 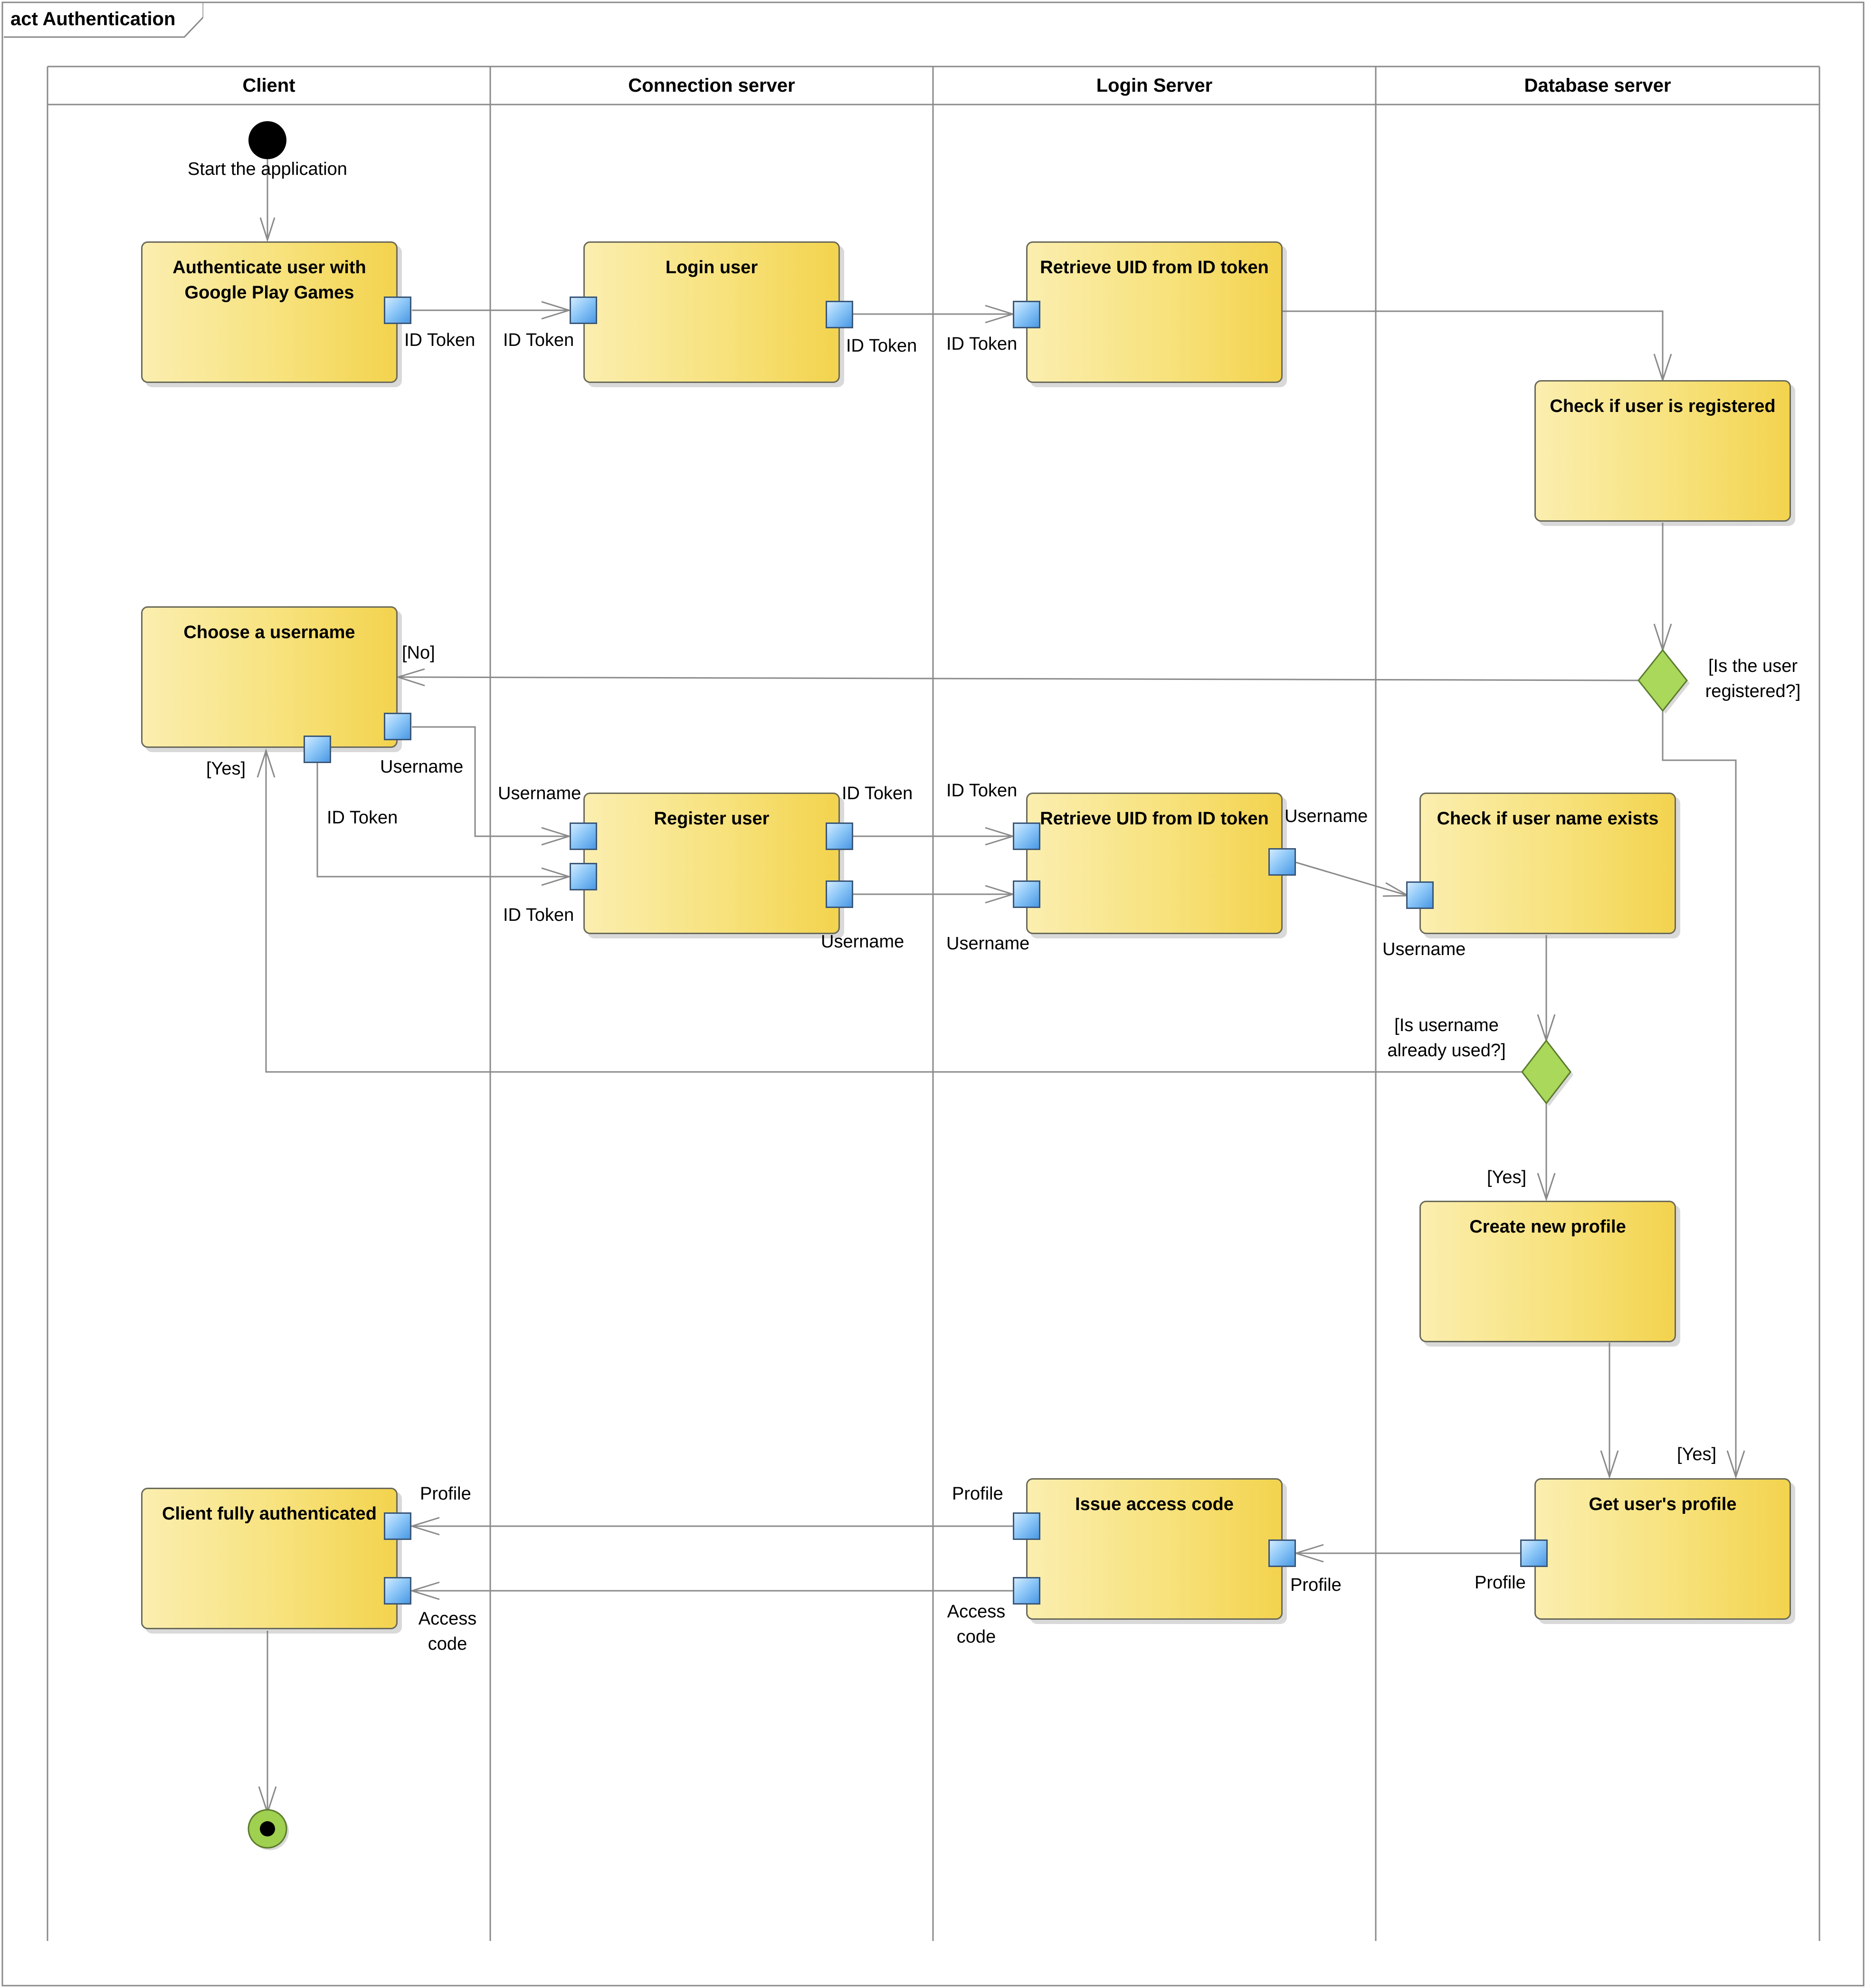 I want to click on pin-label-issue-access-out: Access code, so click(x=976, y=1624).